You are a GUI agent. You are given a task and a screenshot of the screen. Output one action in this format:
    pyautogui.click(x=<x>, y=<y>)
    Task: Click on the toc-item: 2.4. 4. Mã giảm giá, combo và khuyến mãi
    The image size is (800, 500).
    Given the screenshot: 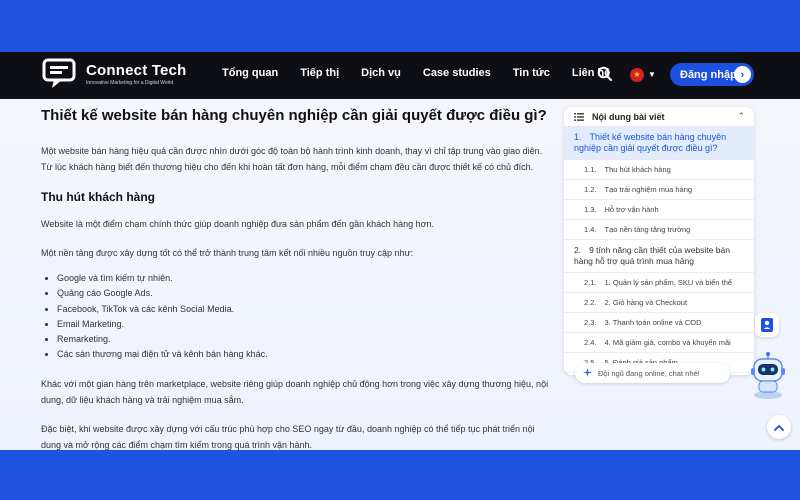 What is the action you would take?
    pyautogui.click(x=659, y=343)
    